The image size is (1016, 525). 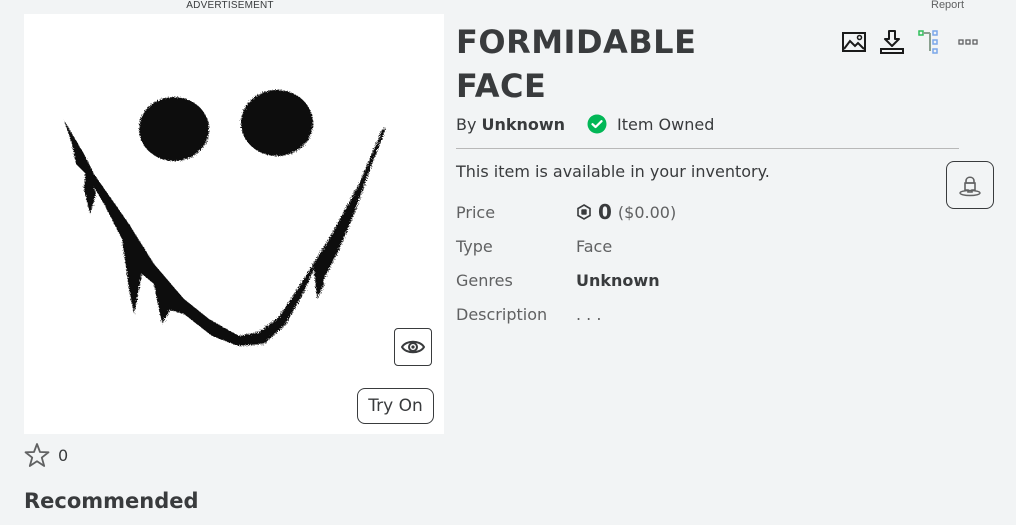 I want to click on avatar-preview-button, so click(x=970, y=185).